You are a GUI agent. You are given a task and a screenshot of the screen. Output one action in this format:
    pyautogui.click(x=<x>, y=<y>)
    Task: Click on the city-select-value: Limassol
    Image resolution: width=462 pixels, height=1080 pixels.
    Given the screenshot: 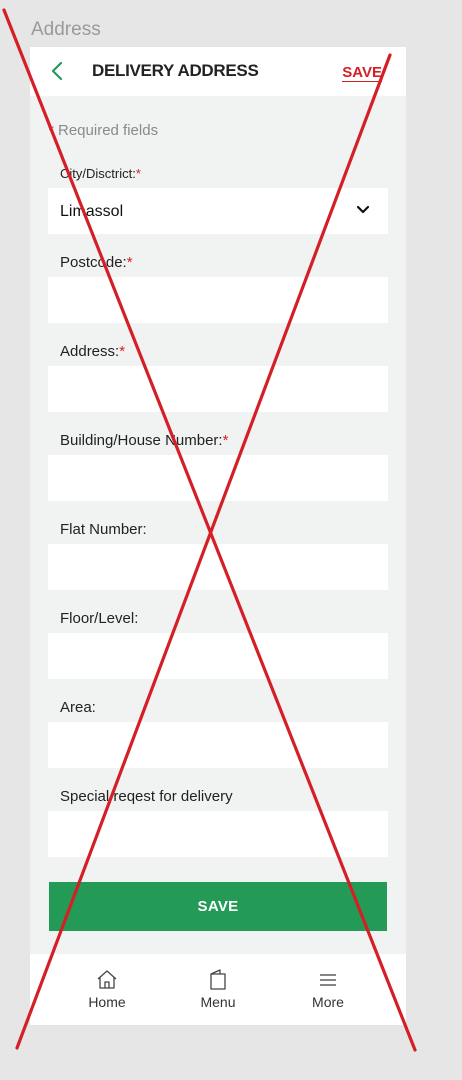 What is the action you would take?
    pyautogui.click(x=92, y=211)
    